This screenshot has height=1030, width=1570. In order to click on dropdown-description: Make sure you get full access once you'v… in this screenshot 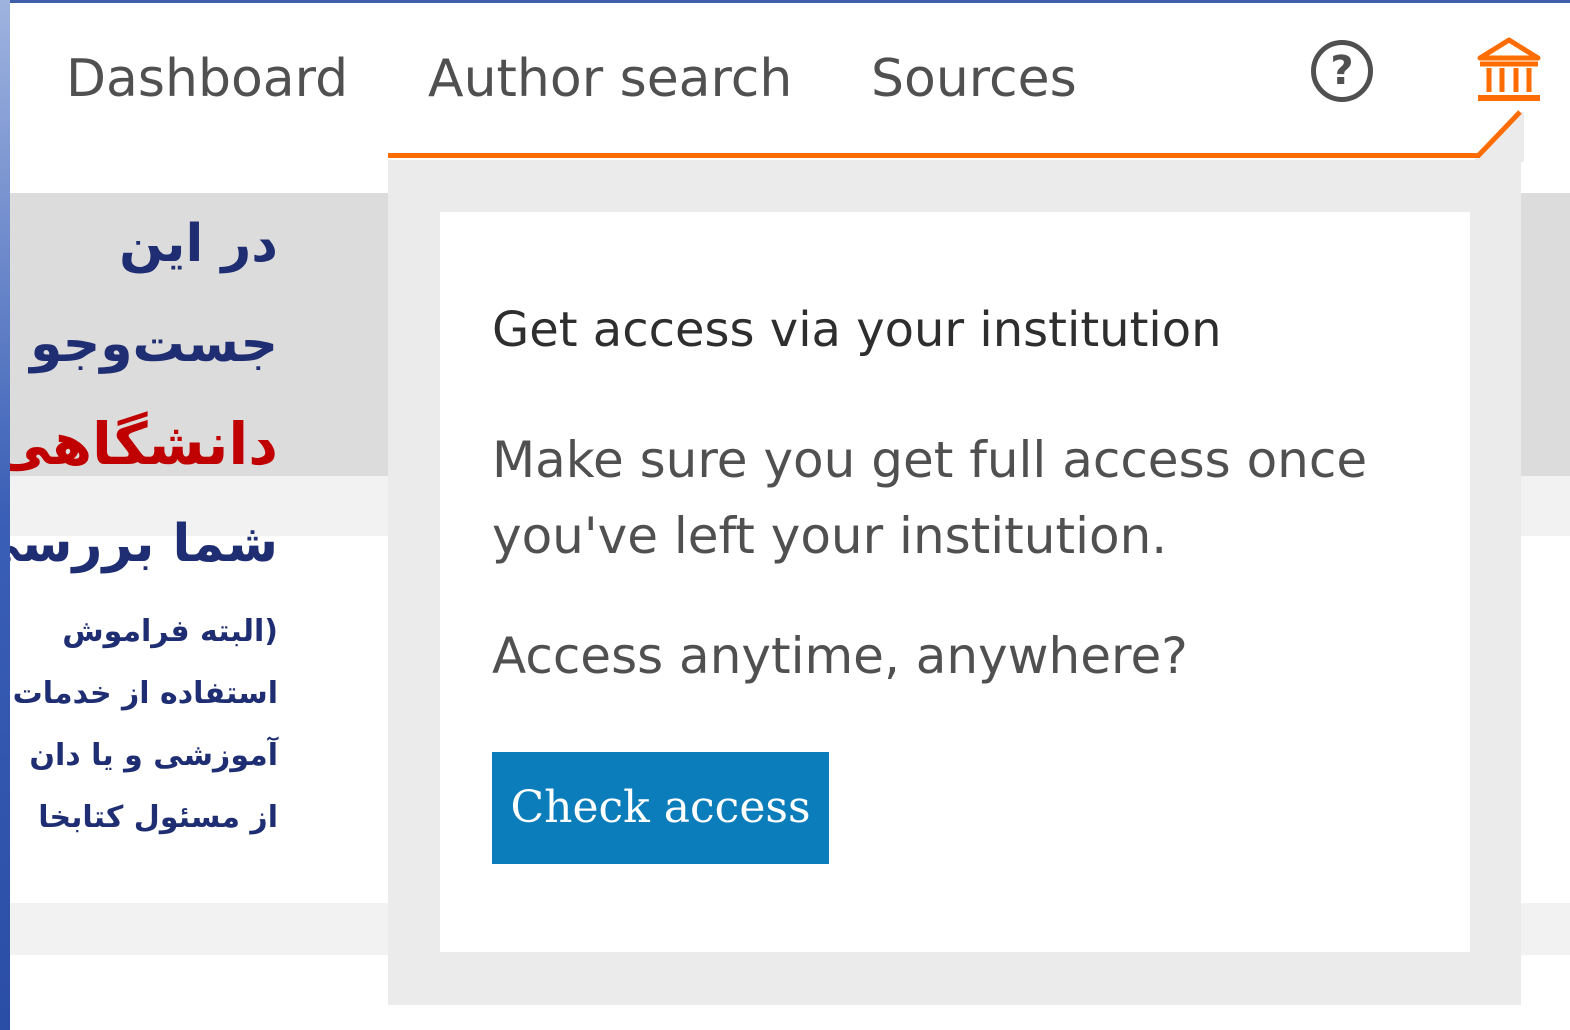, I will do `click(930, 498)`.